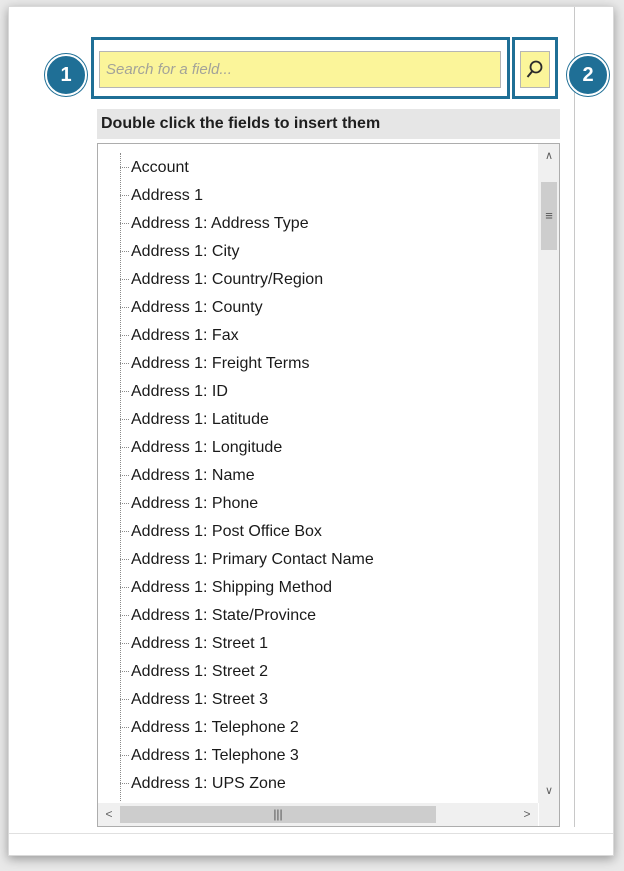 The image size is (624, 871). I want to click on horizontal-scroll-thumb: |||, so click(278, 814).